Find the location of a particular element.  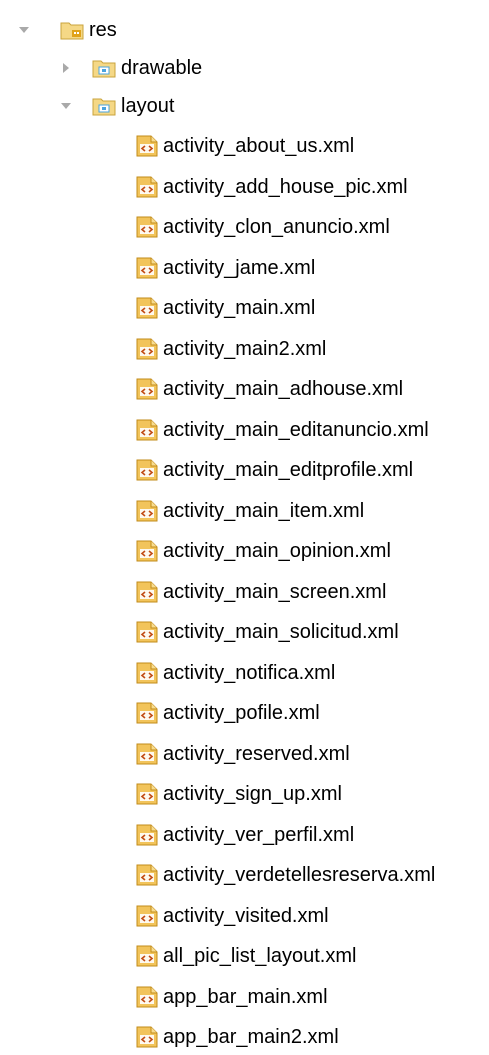

file-item: activity_visited.xml is located at coordinates (232, 916).